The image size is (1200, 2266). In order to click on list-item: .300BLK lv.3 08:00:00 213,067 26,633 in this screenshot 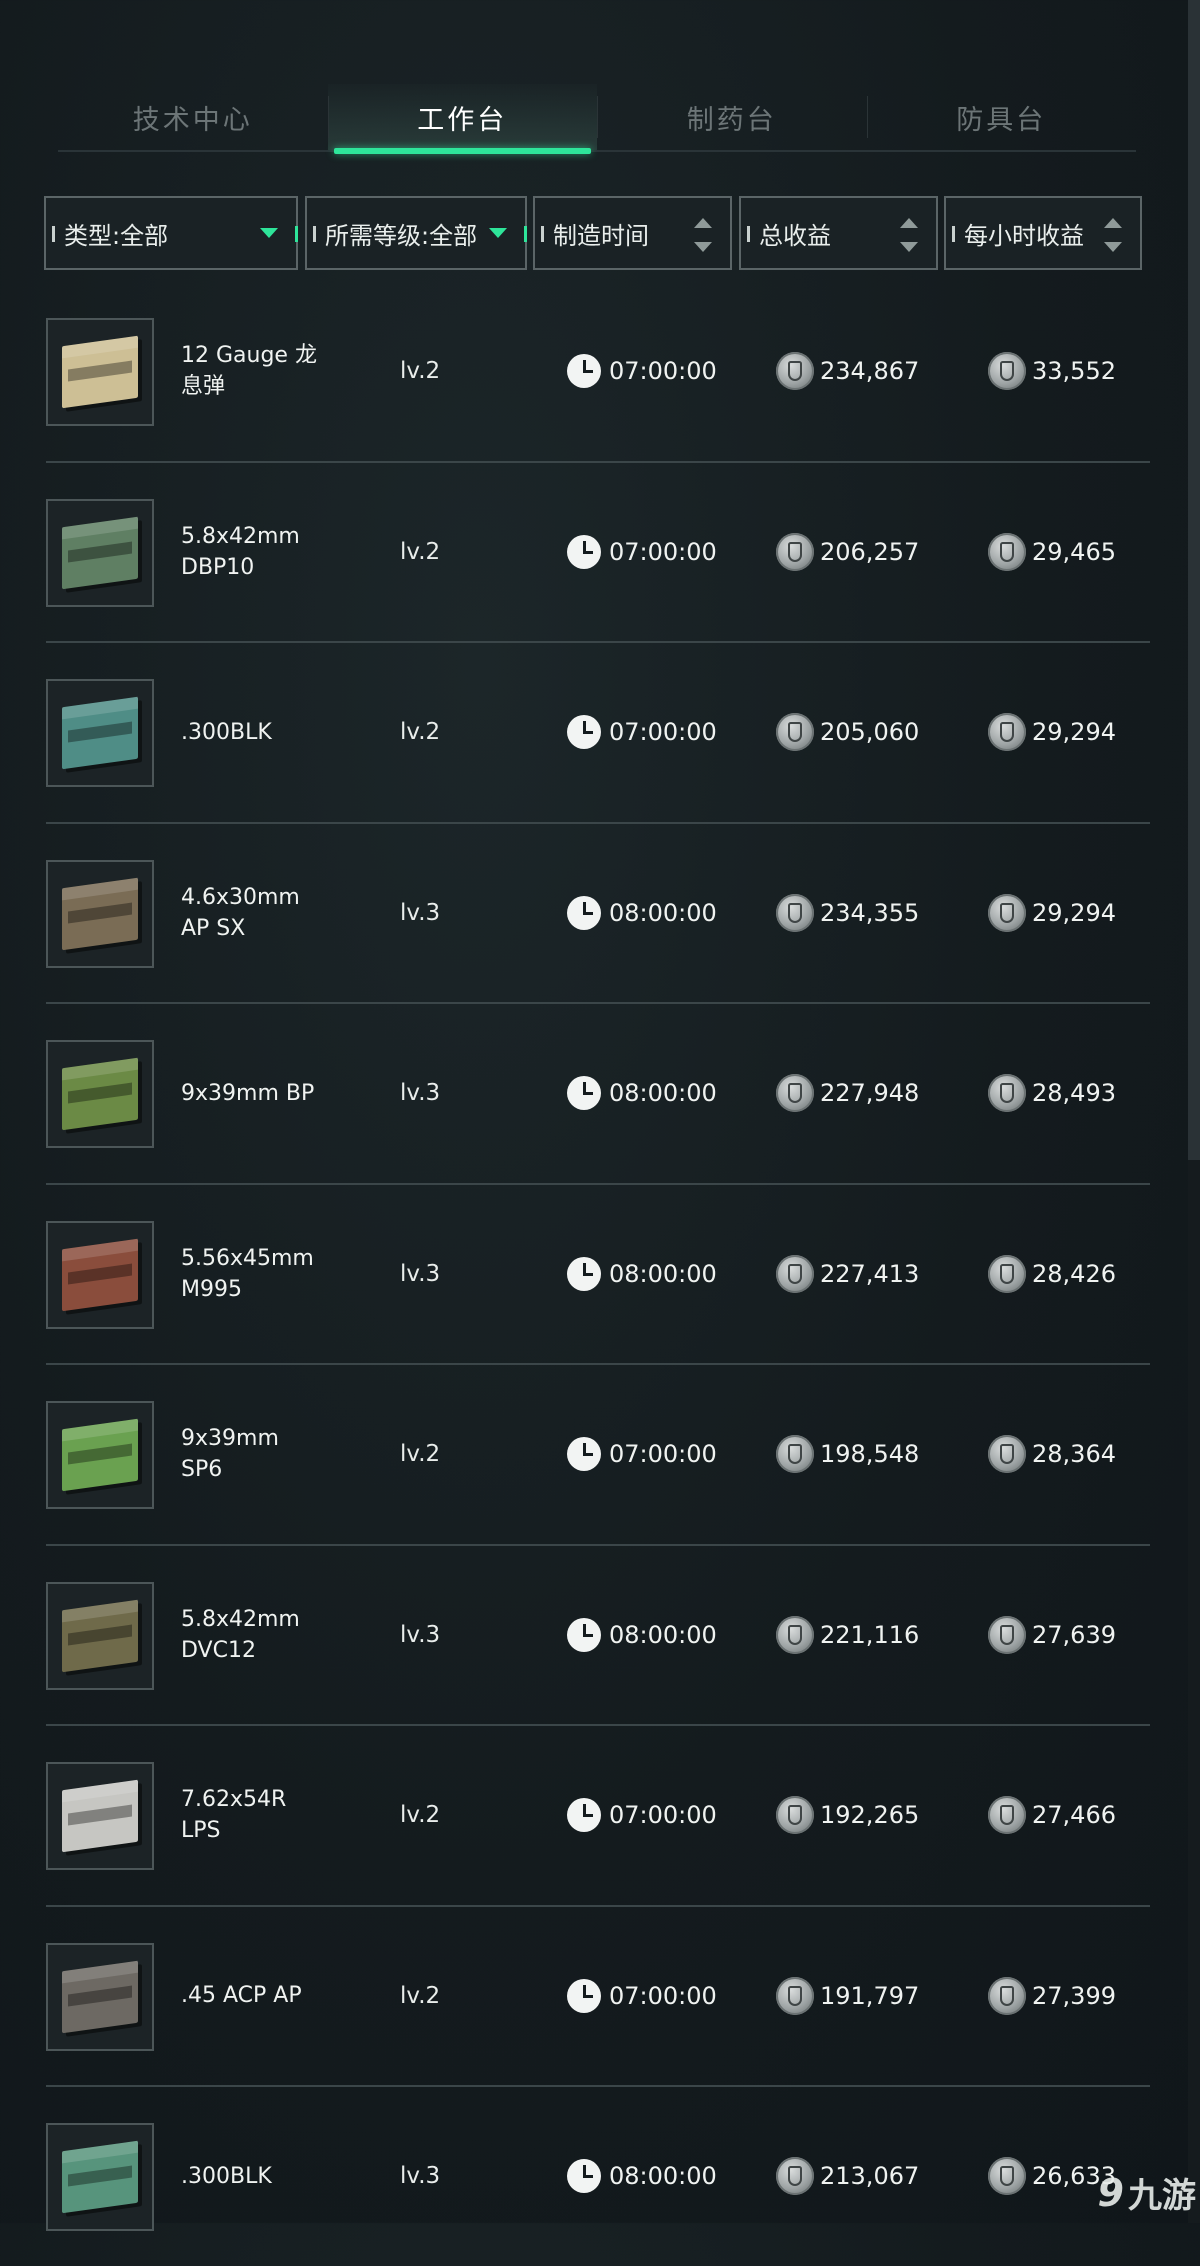, I will do `click(598, 2176)`.